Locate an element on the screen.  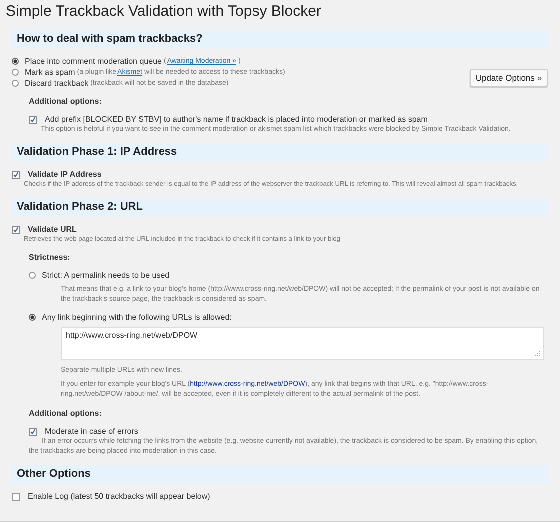
option-label: Mark as spam is located at coordinates (50, 72).